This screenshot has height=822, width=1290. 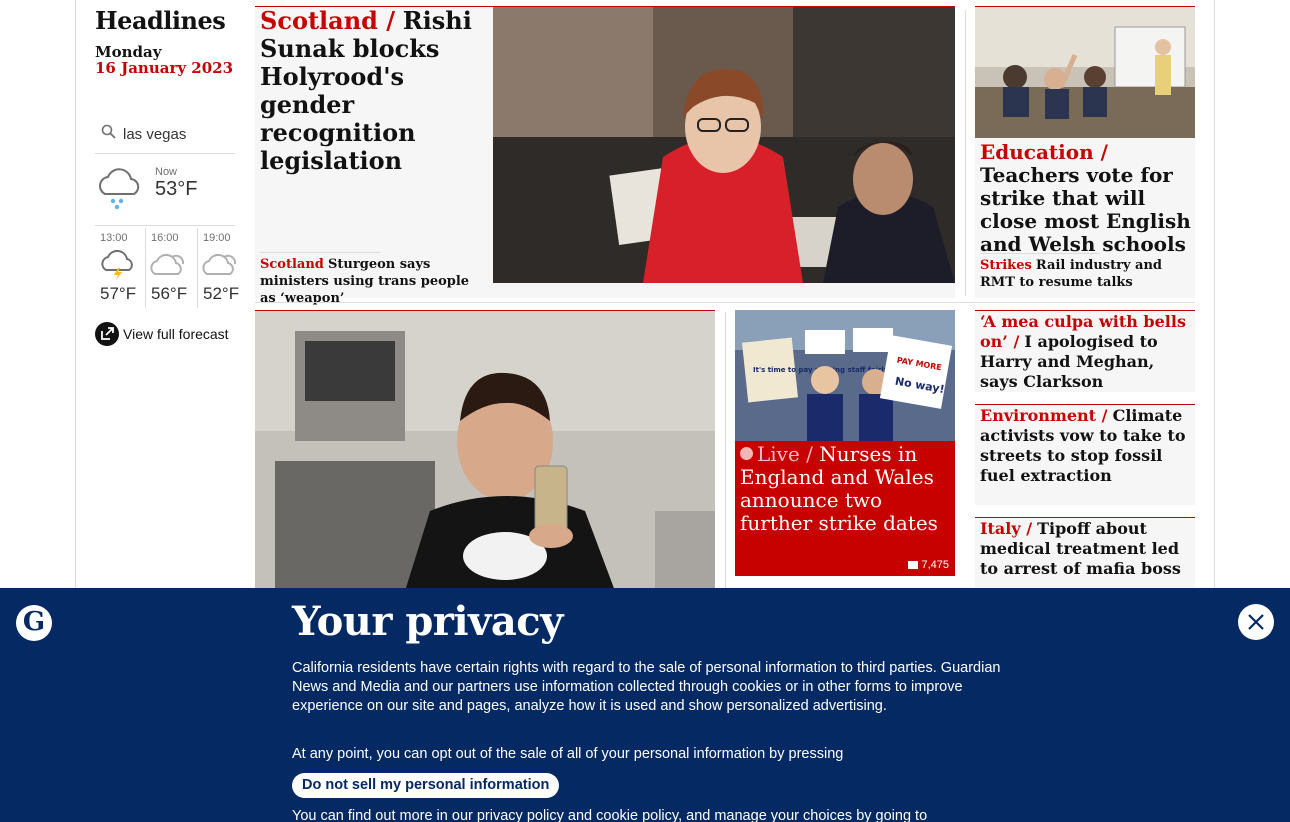 I want to click on guardian-logo-icon: G, so click(x=34, y=623).